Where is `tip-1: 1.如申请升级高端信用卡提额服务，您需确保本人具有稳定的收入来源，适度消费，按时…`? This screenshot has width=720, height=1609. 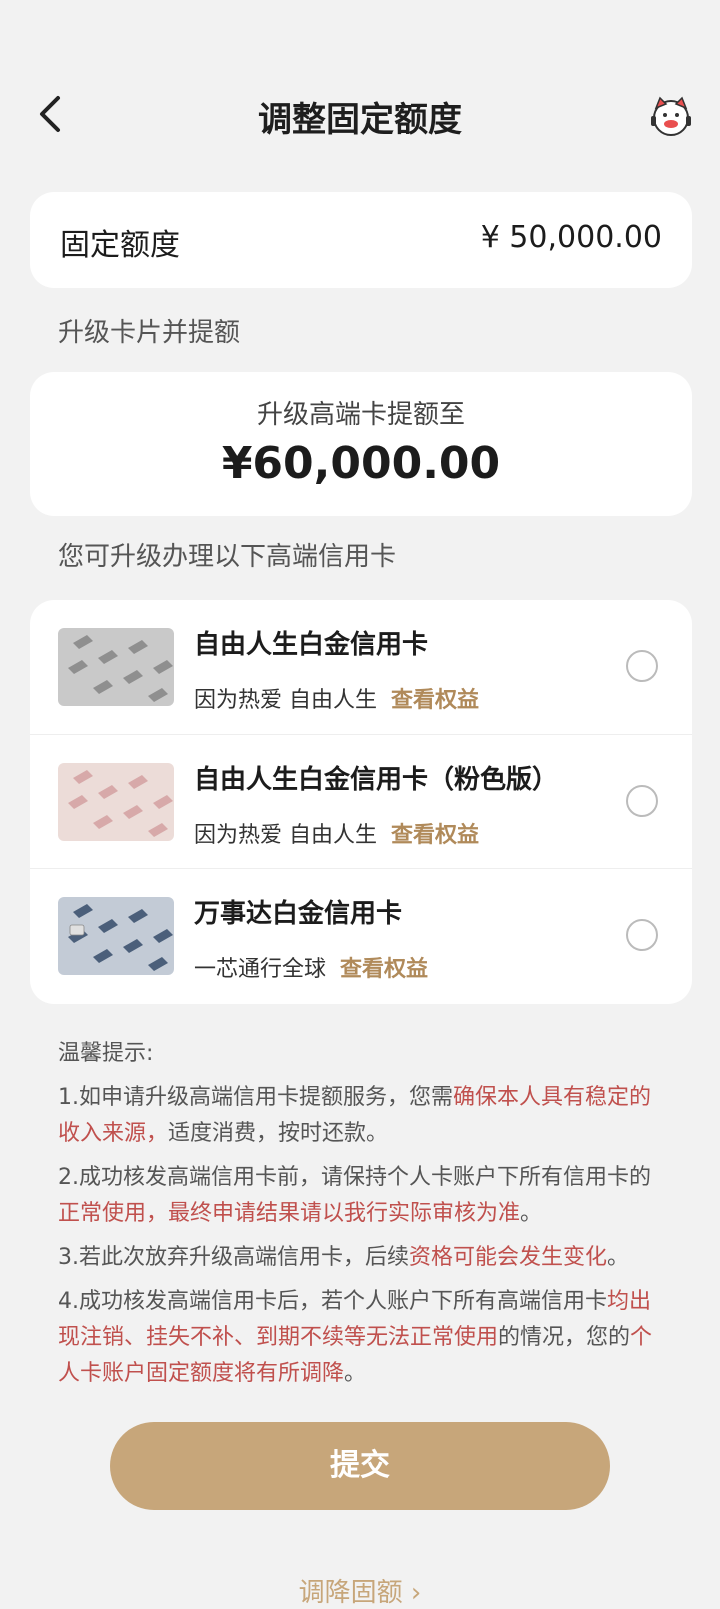
tip-1: 1.如申请升级高端信用卡提额服务，您需确保本人具有稳定的收入来源，适度消费，按时… is located at coordinates (355, 1115).